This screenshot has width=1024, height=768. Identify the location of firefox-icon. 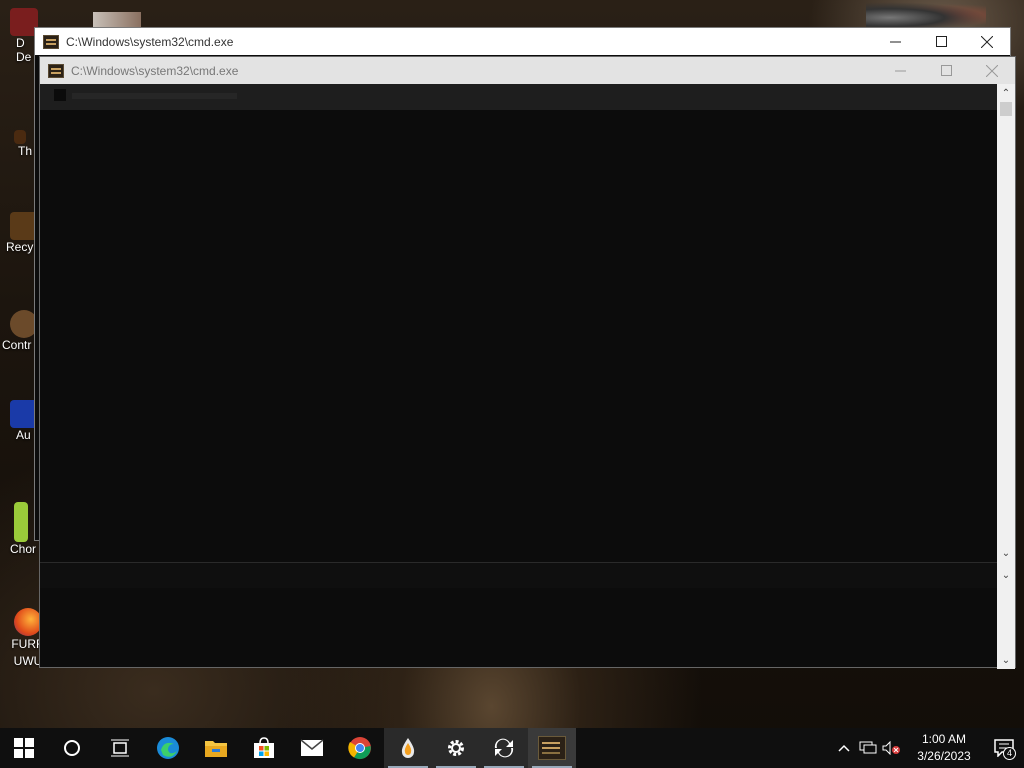
(28, 622).